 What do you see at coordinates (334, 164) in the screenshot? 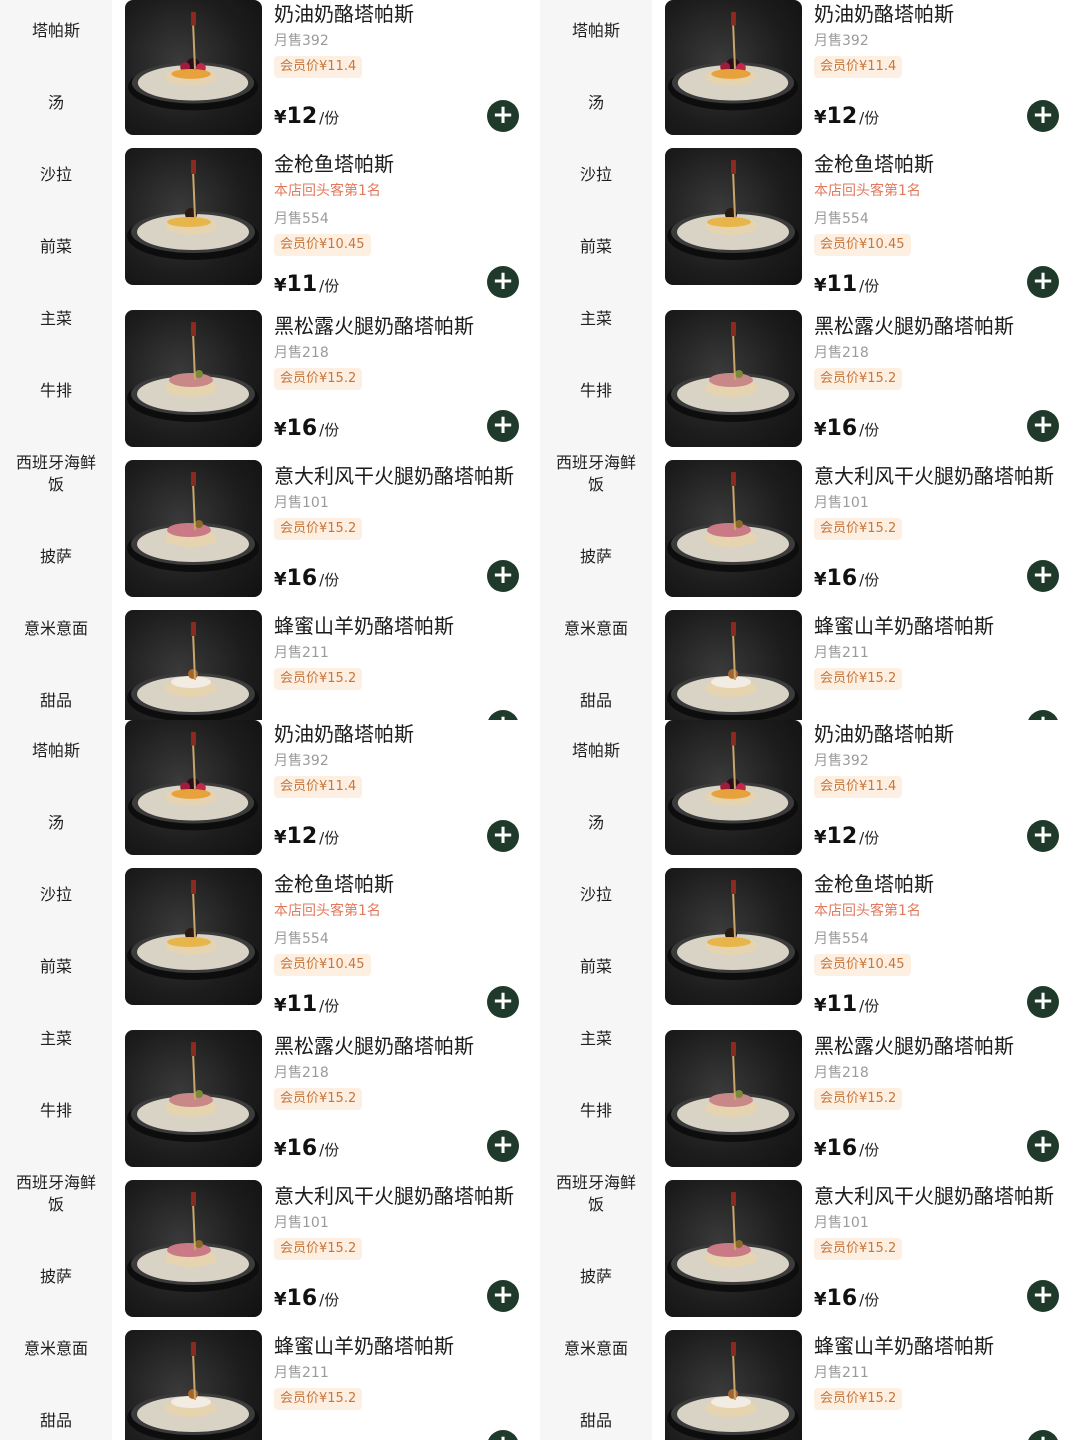
I see `dish-name: 金枪鱼塔帕斯` at bounding box center [334, 164].